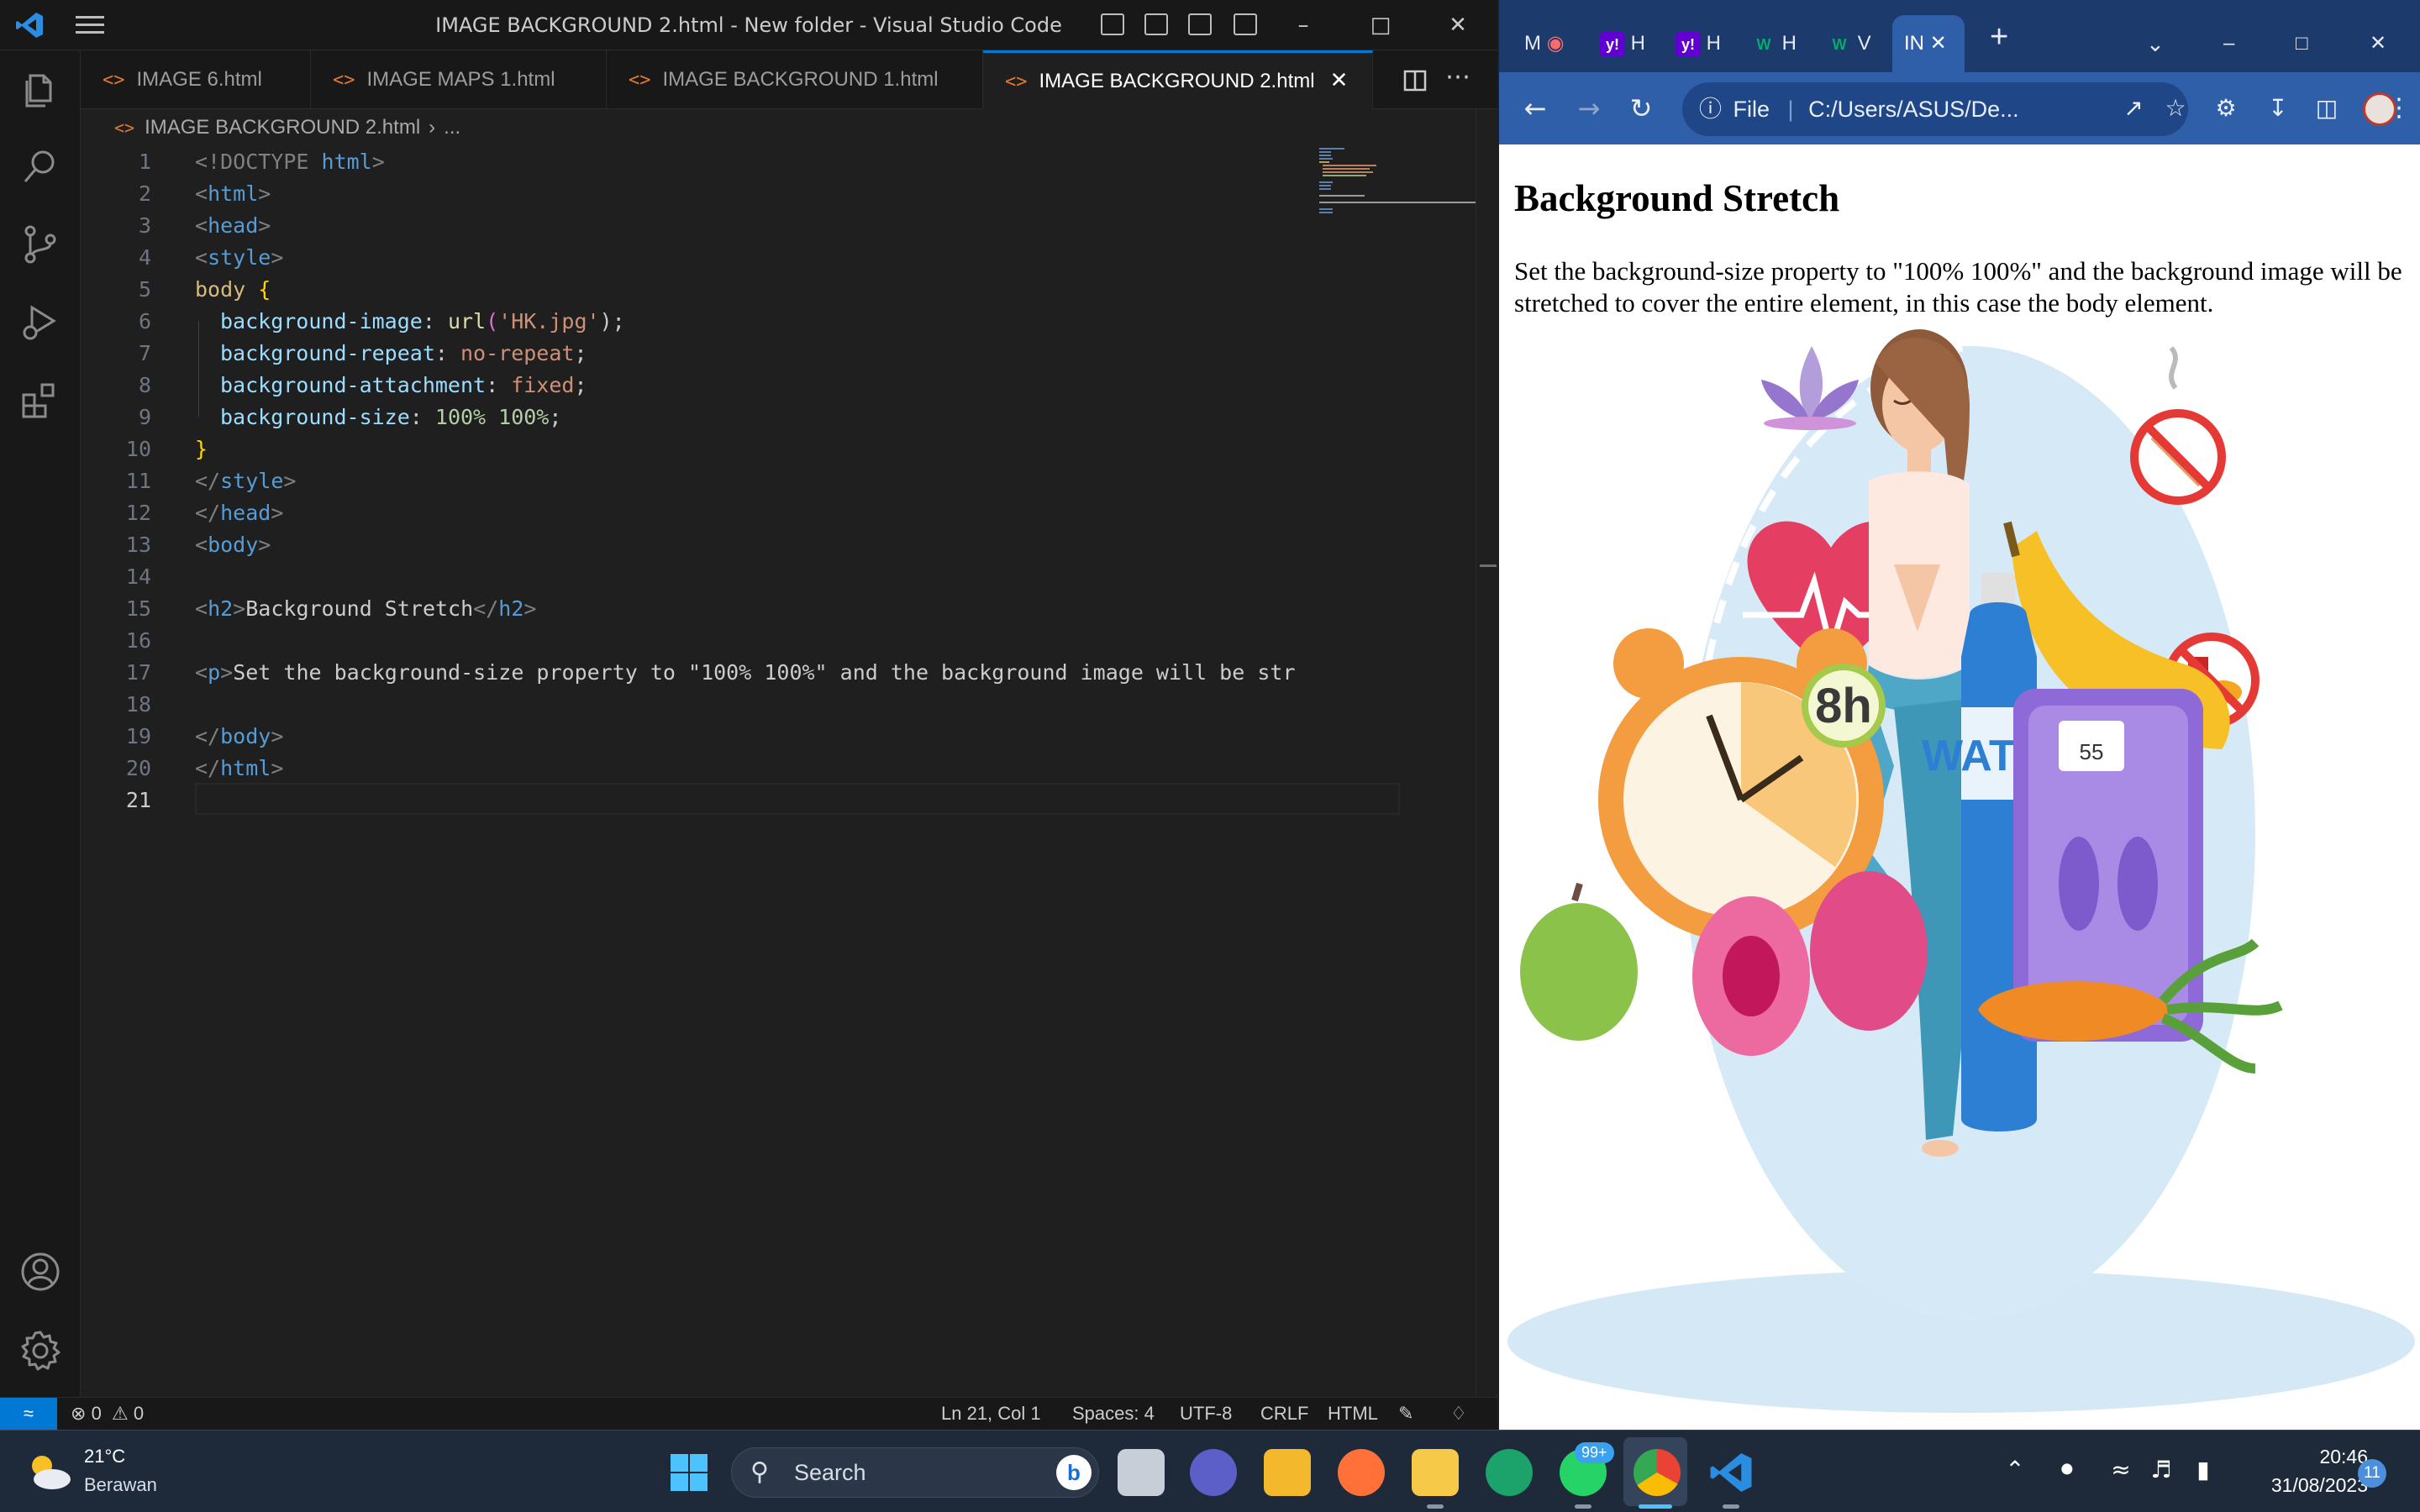  I want to click on line-number: 18, so click(138, 704).